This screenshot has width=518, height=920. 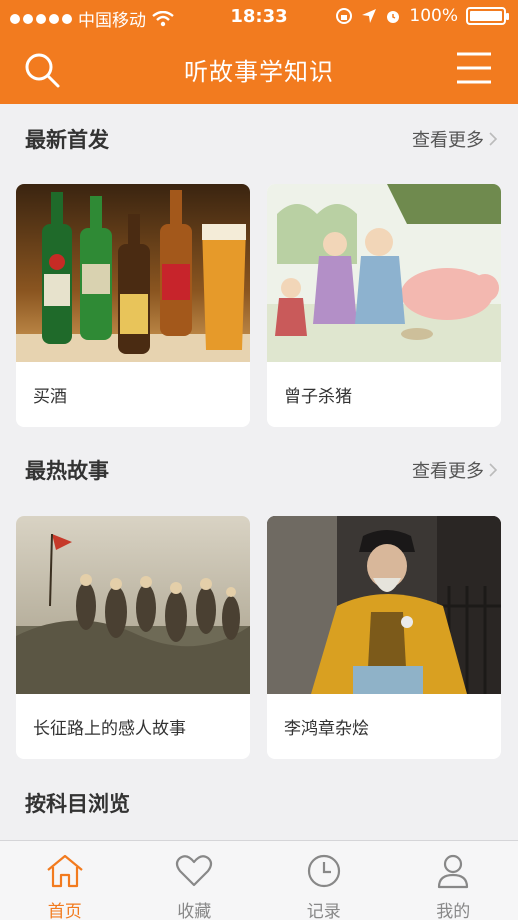 I want to click on section-title: 最热故事, so click(x=67, y=471).